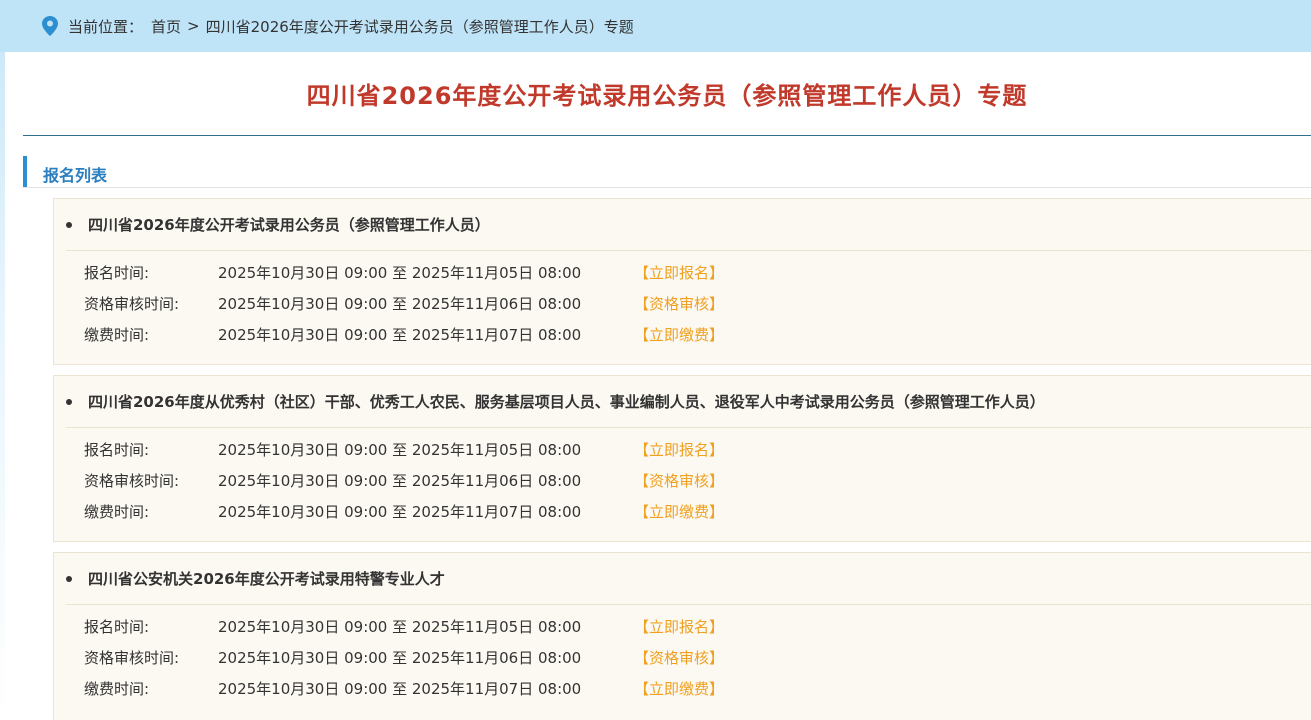 The image size is (1311, 720). Describe the element at coordinates (289, 225) in the screenshot. I see `card-title: 四川省2026年度公开考试录用公务员（参照管理工作人员）` at that location.